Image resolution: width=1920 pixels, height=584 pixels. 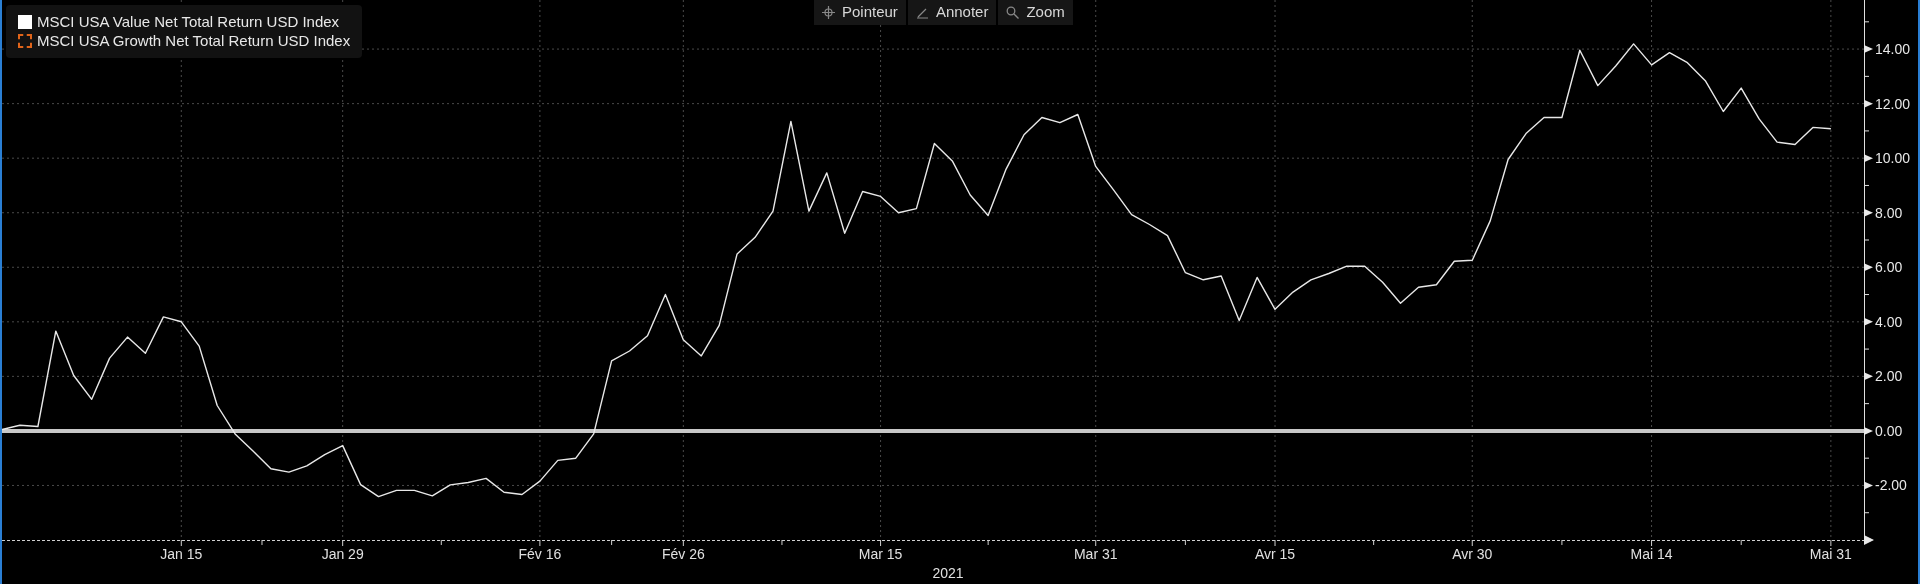 What do you see at coordinates (922, 12) in the screenshot?
I see `pencil-icon` at bounding box center [922, 12].